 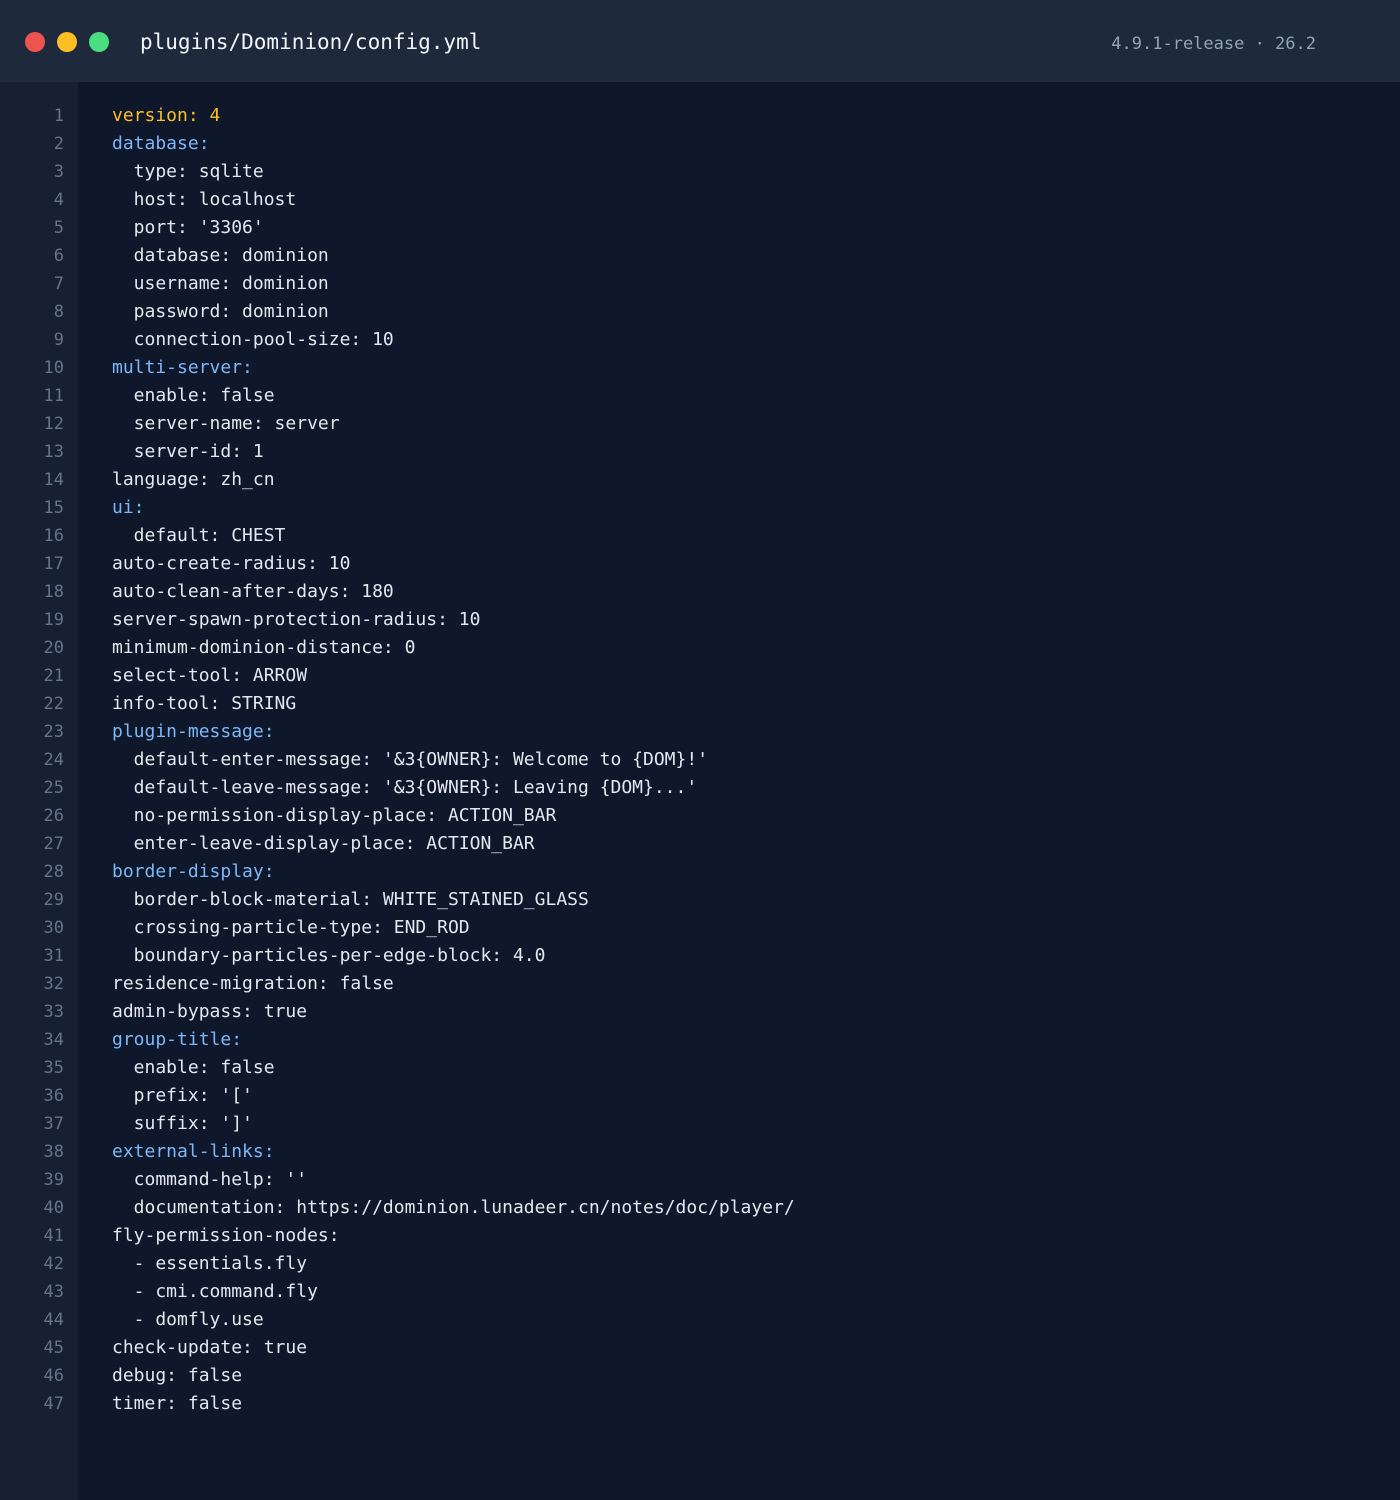 What do you see at coordinates (700, 1236) in the screenshot?
I see `code-line: 41 fly-permission-nodes:` at bounding box center [700, 1236].